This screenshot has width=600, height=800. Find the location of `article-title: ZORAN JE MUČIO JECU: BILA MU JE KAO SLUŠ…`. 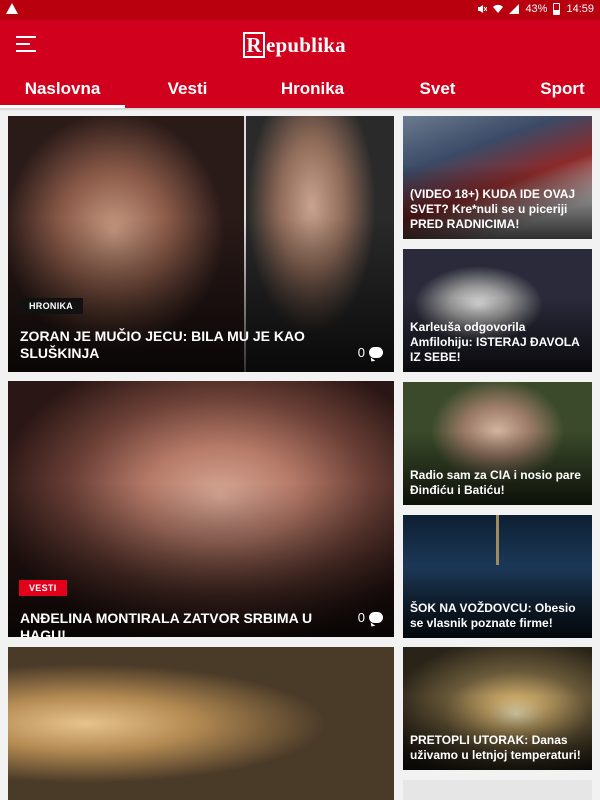

article-title: ZORAN JE MUČIO JECU: BILA MU JE KAO SLUŠ… is located at coordinates (170, 345).